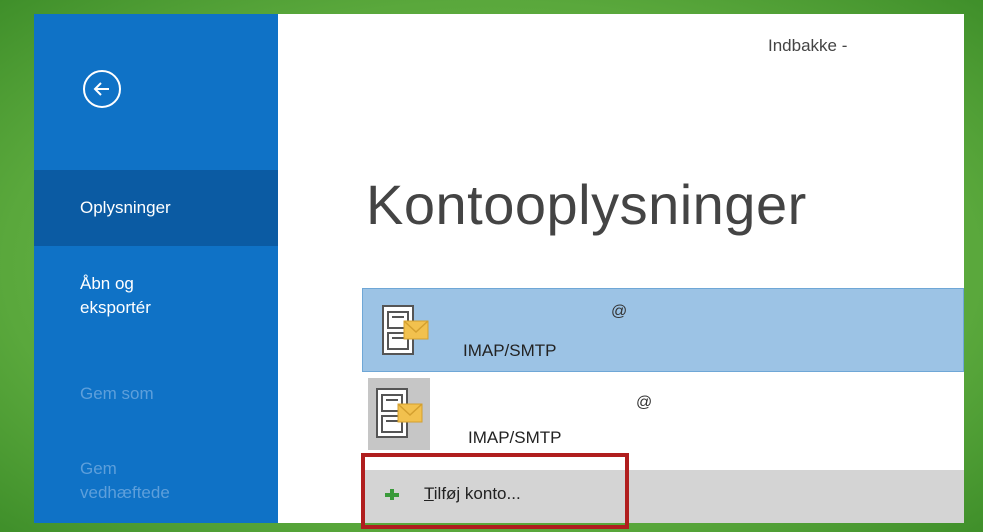 The height and width of the screenshot is (532, 983). What do you see at coordinates (117, 393) in the screenshot?
I see `sidebar-item-label: Gem som` at bounding box center [117, 393].